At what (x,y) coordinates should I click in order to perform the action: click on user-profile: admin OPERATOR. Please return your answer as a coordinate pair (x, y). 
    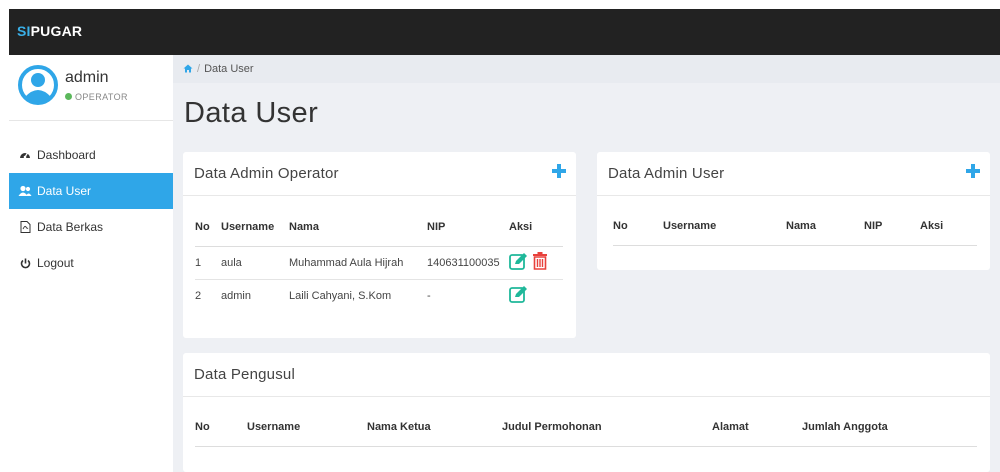
    Looking at the image, I should click on (91, 88).